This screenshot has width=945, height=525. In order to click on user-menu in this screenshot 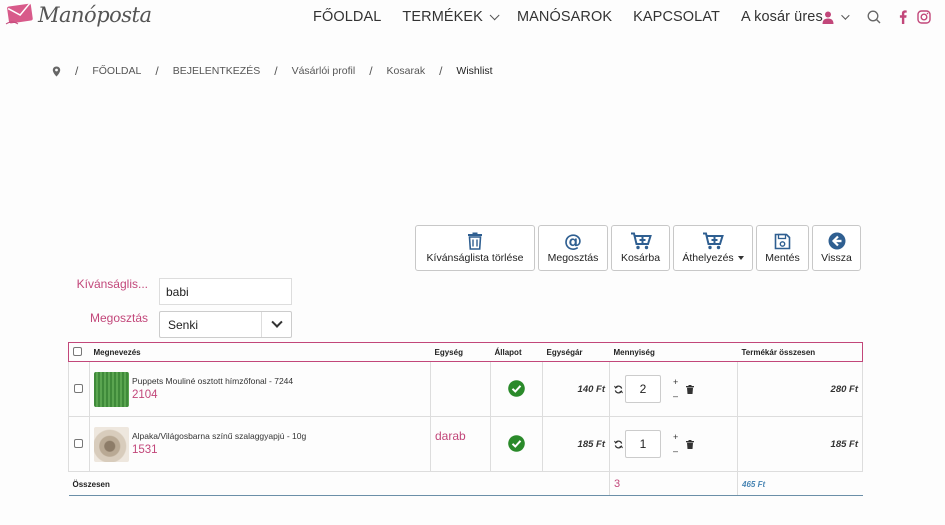, I will do `click(836, 17)`.